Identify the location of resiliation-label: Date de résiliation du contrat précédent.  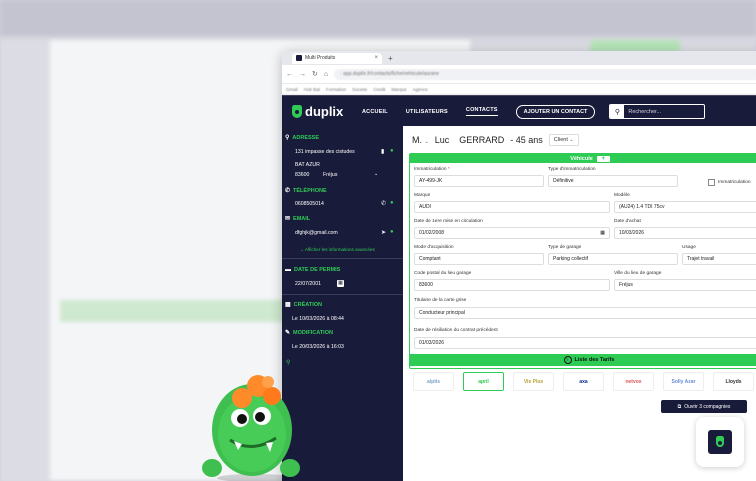
(456, 330).